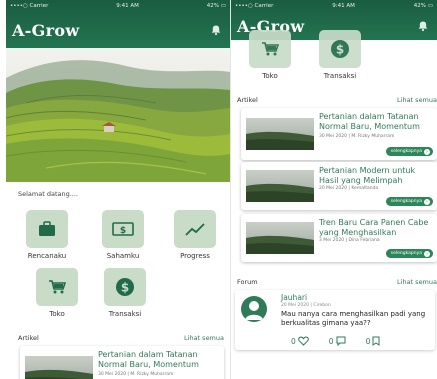 The width and height of the screenshot is (437, 379). I want to click on like-count: 0, so click(293, 341).